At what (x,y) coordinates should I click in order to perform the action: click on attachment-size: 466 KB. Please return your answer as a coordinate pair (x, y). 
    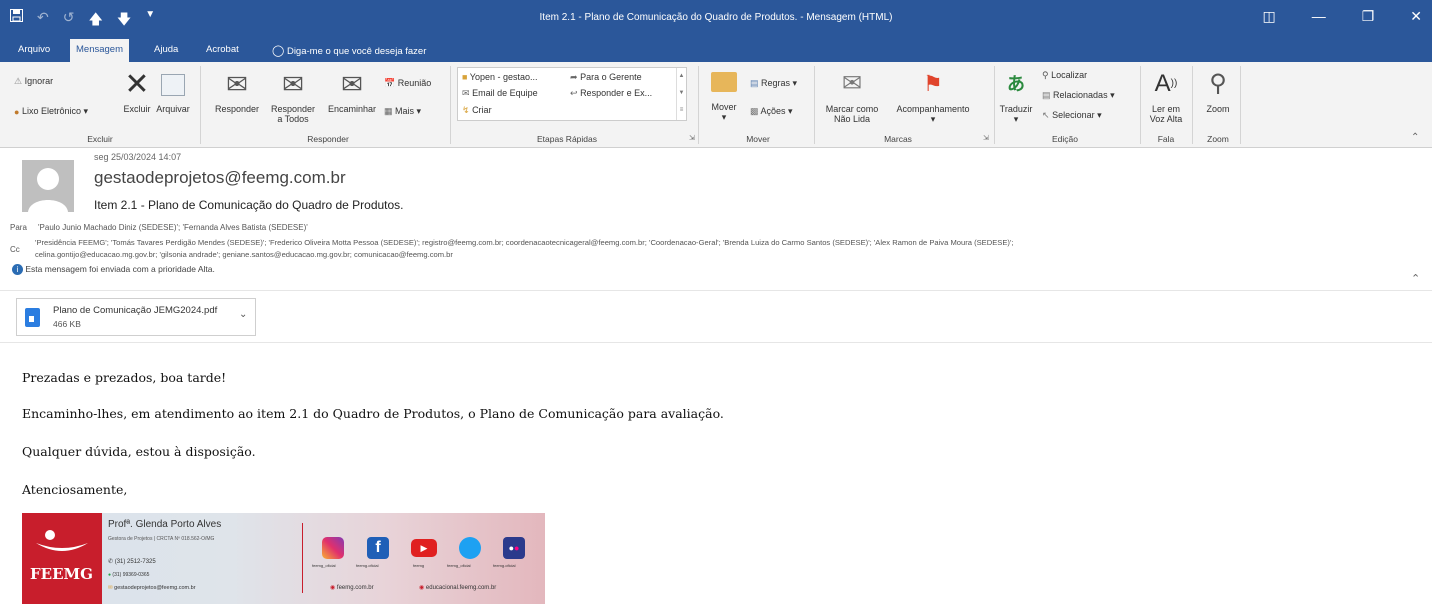
    Looking at the image, I should click on (67, 324).